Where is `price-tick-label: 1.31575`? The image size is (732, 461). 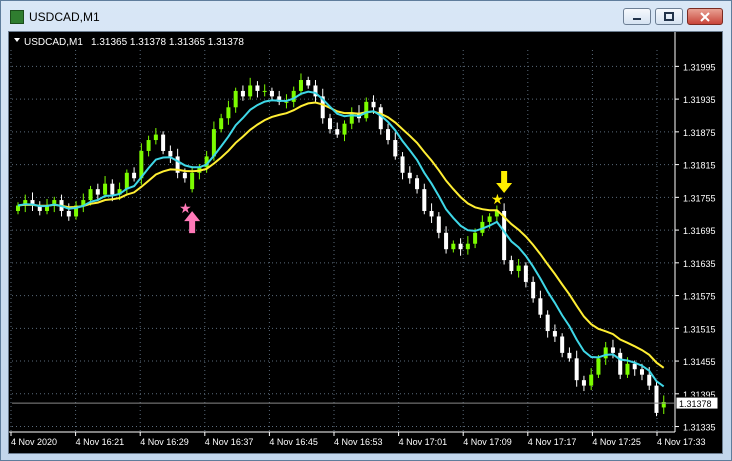 price-tick-label: 1.31575 is located at coordinates (699, 297).